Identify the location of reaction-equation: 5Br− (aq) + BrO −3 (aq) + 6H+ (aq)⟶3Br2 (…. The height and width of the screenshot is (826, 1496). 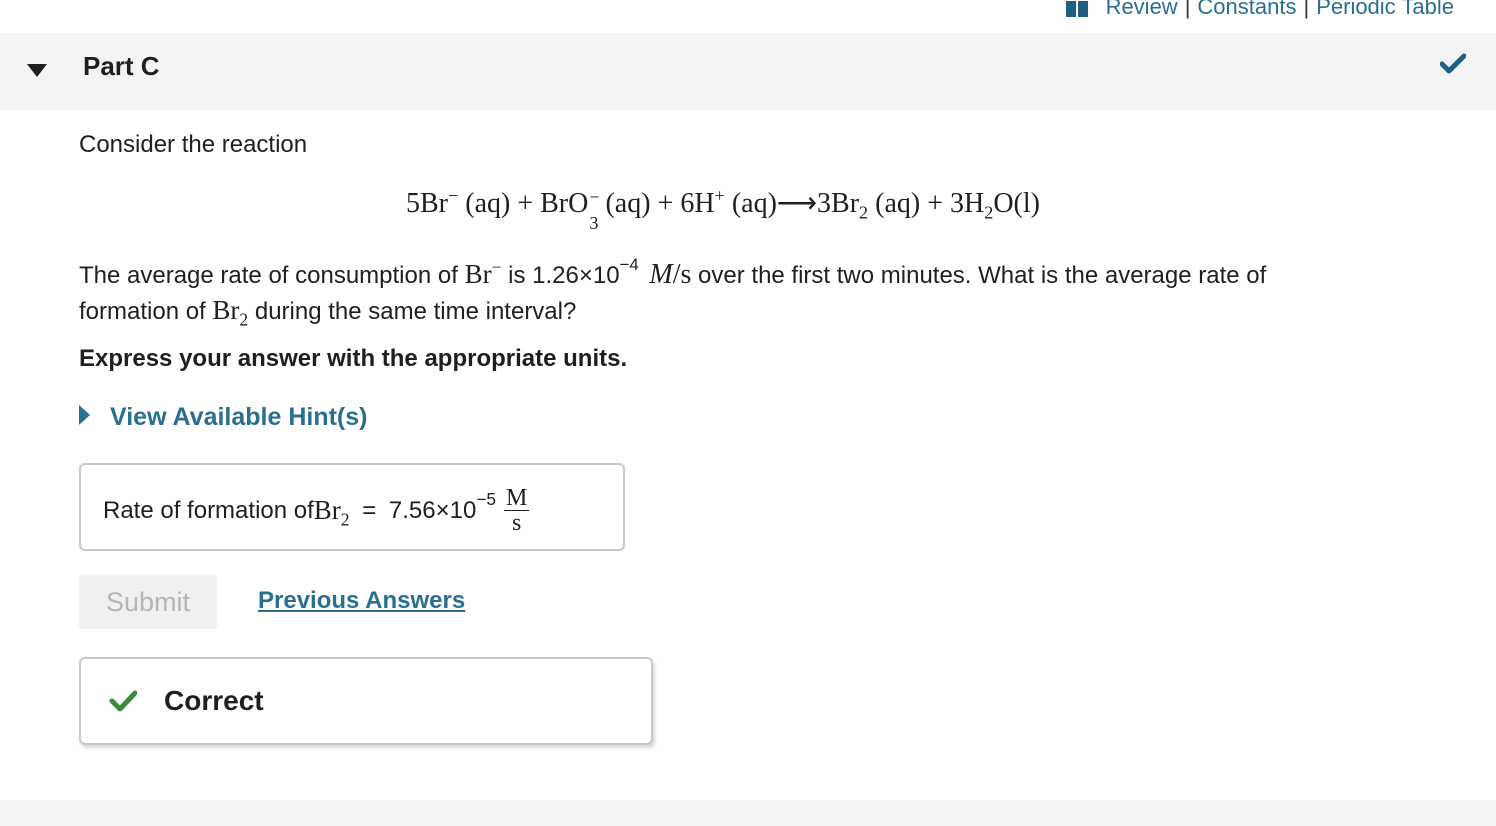
(723, 209).